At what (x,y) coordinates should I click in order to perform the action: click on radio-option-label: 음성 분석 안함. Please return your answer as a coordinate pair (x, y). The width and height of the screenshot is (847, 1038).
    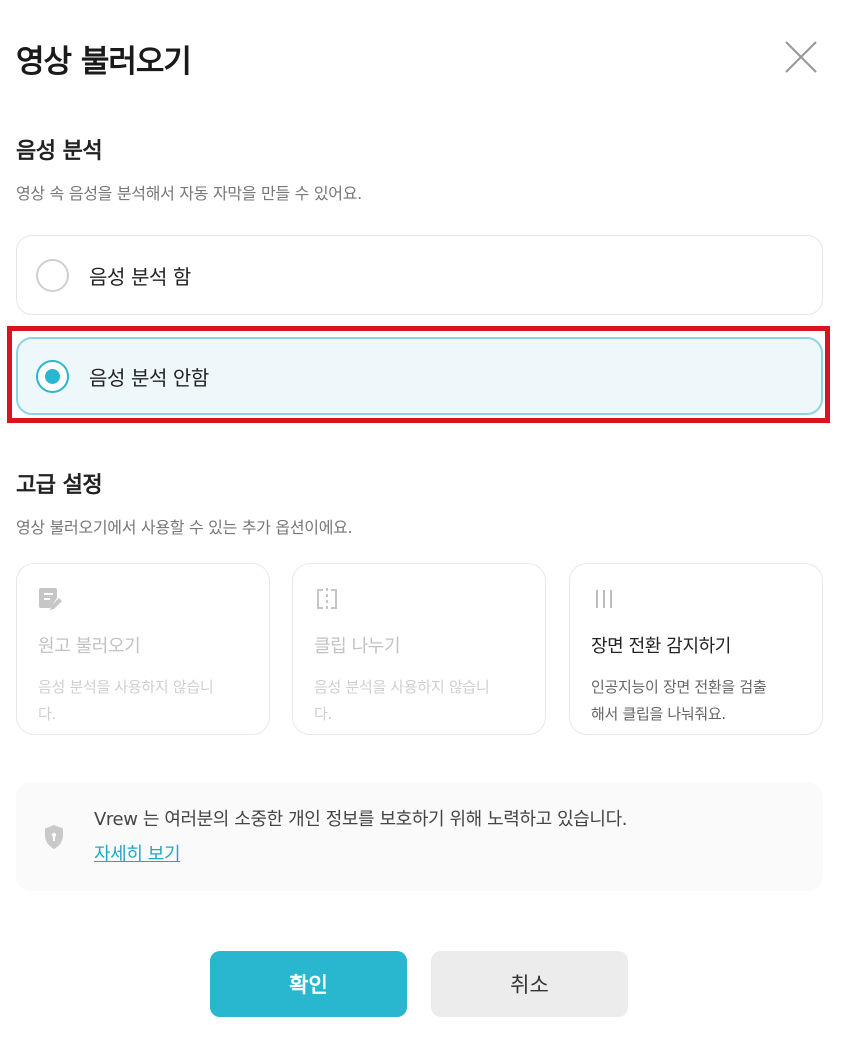
    Looking at the image, I should click on (149, 377).